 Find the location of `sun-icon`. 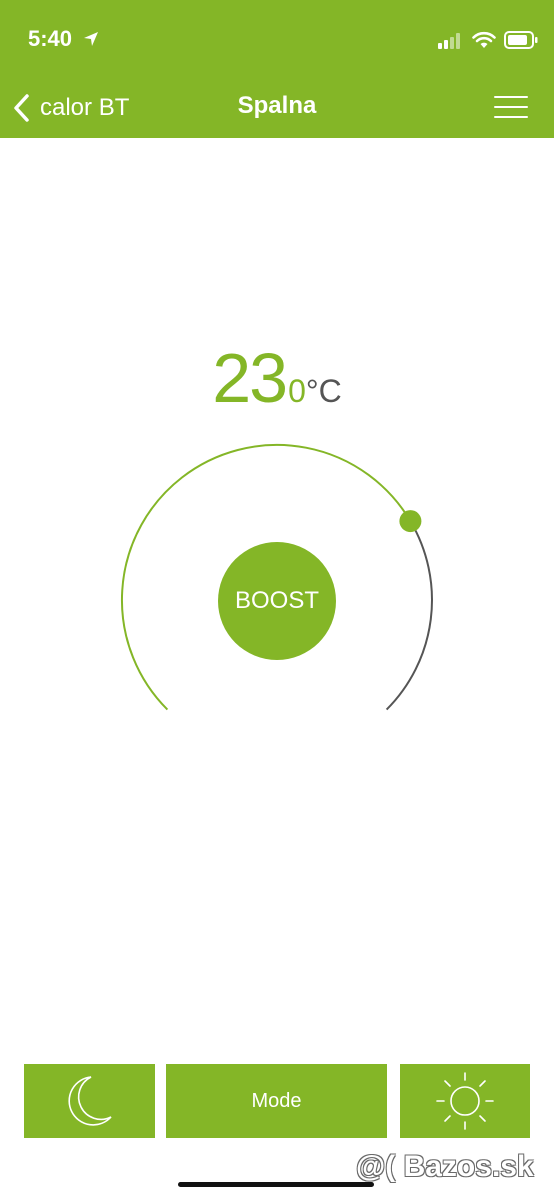

sun-icon is located at coordinates (465, 1101).